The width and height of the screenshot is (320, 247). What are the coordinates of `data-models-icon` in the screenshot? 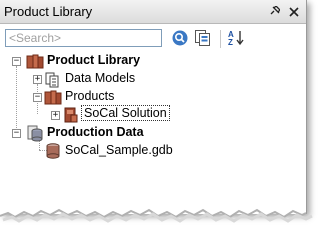 It's located at (53, 79).